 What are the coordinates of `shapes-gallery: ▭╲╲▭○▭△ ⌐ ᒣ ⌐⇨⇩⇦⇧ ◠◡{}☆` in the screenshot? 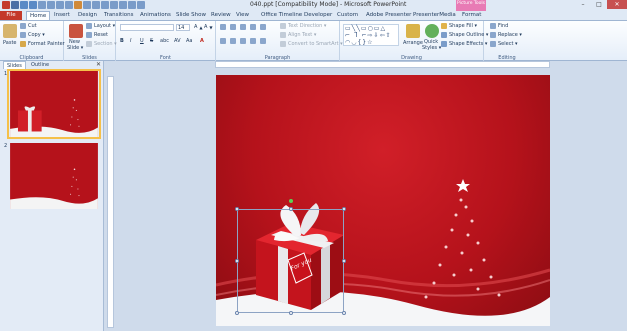 It's located at (371, 35).